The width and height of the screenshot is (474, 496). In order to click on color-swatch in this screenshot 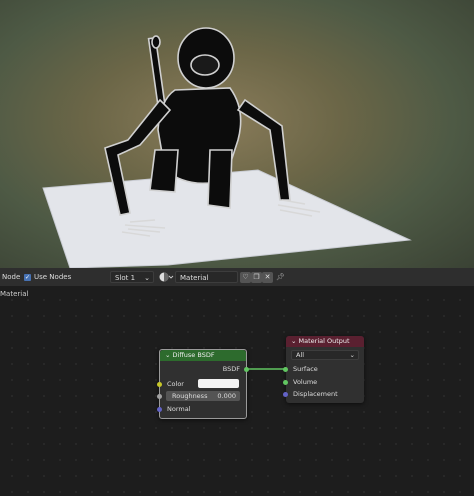, I will do `click(218, 383)`.